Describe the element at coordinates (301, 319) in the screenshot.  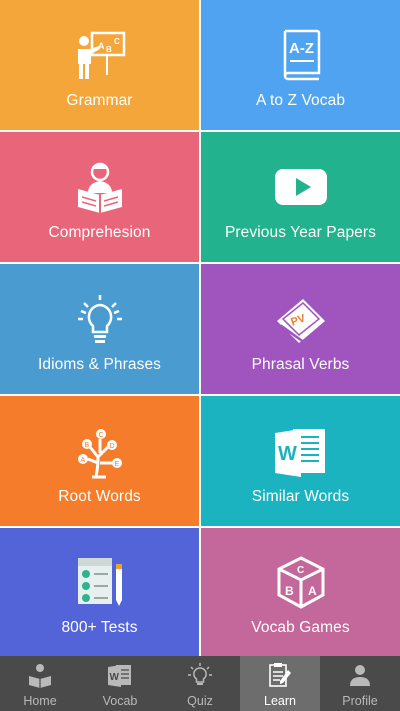
I see `pv-book-icon: PV` at that location.